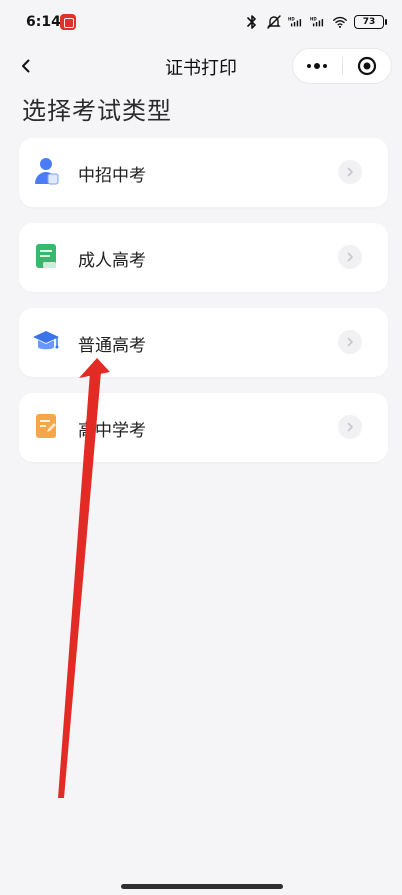 The width and height of the screenshot is (402, 895). What do you see at coordinates (201, 66) in the screenshot?
I see `header: 证书打印` at bounding box center [201, 66].